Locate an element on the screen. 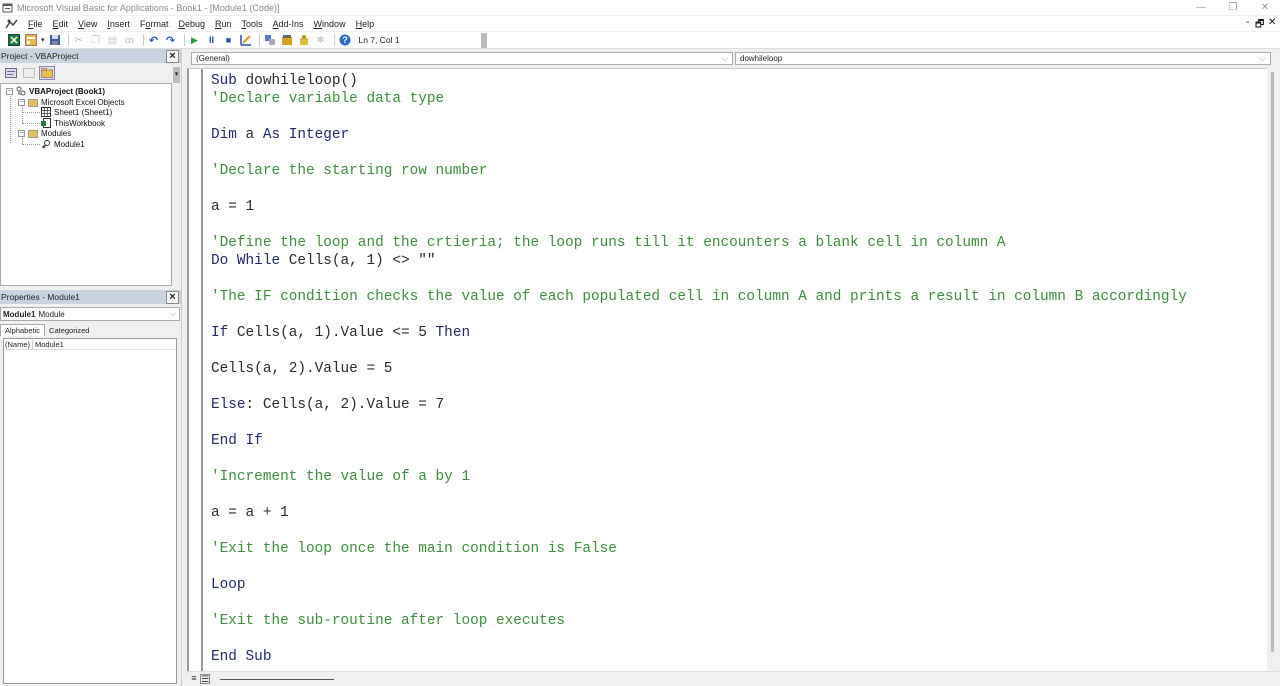  code-line: a = a + 1 is located at coordinates (699, 513).